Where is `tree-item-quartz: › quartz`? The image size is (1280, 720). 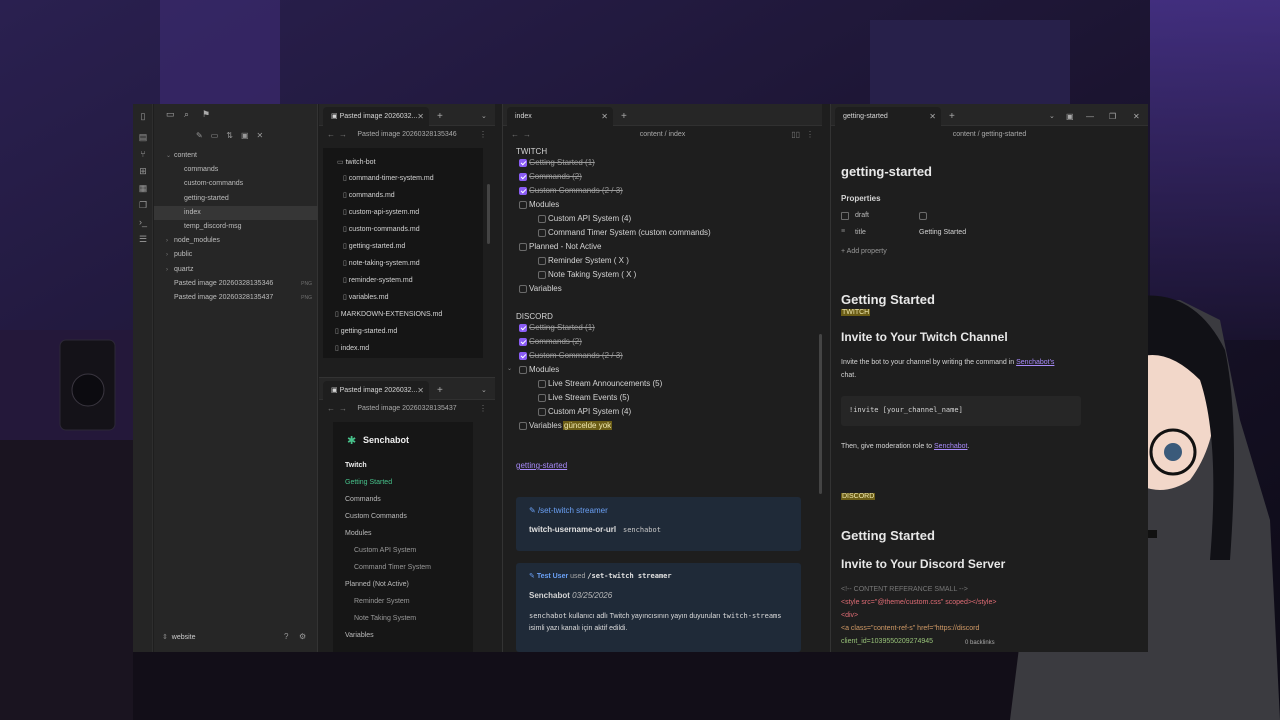 tree-item-quartz: › quartz is located at coordinates (236, 270).